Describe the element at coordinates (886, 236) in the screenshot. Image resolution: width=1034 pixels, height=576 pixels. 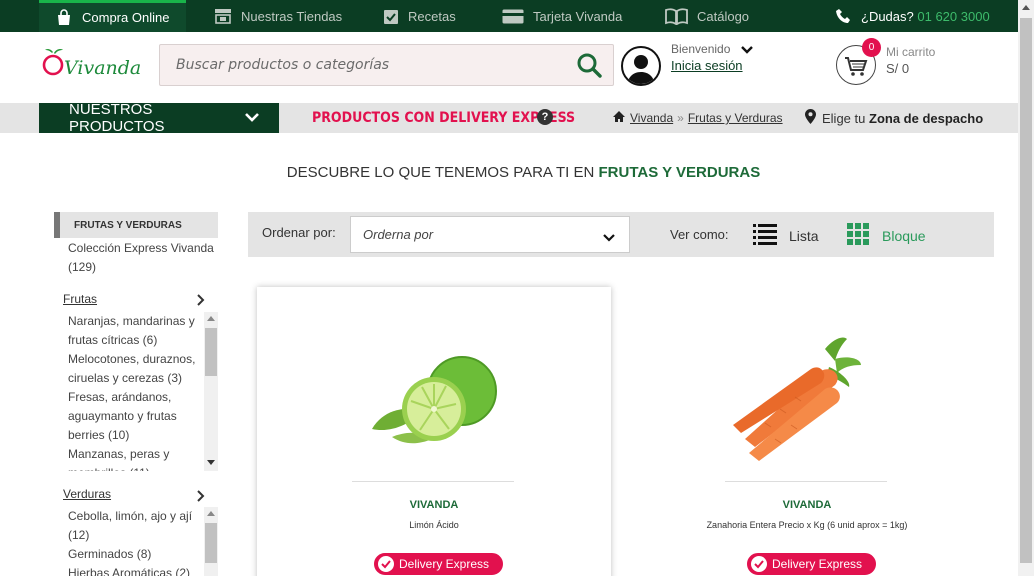
I see `view-block-button: Bloque` at that location.